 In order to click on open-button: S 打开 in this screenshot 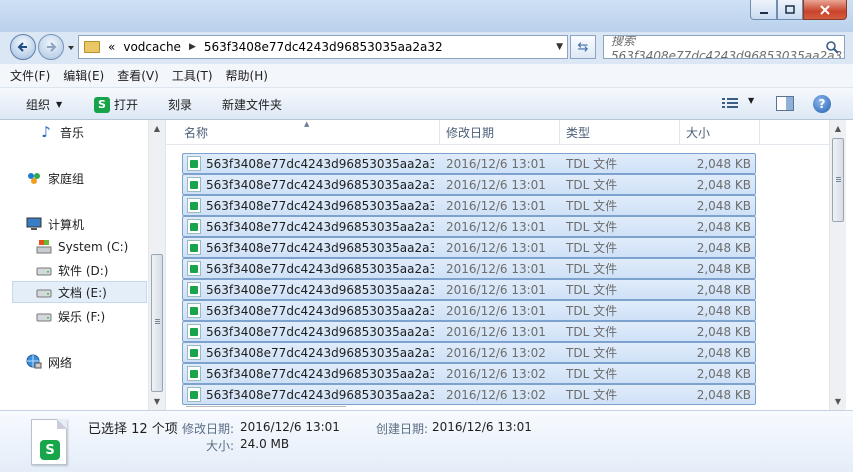, I will do `click(116, 104)`.